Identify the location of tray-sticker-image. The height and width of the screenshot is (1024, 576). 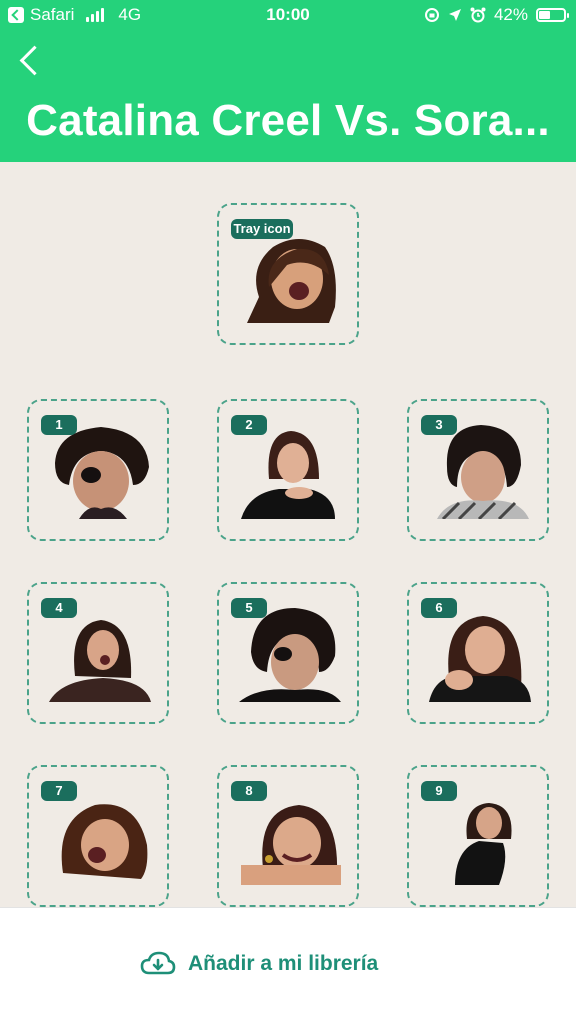
(291, 281).